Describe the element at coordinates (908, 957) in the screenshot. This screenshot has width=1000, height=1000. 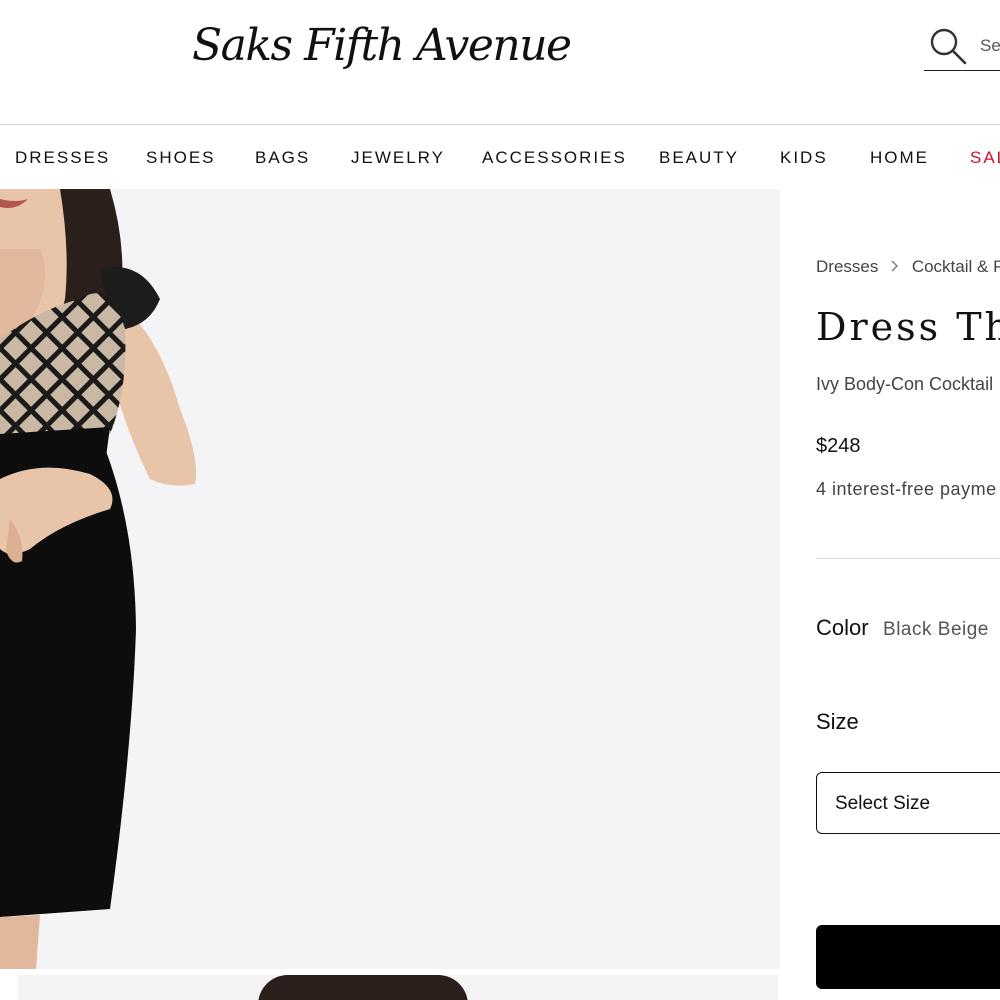
I see `add-to-bag-button` at that location.